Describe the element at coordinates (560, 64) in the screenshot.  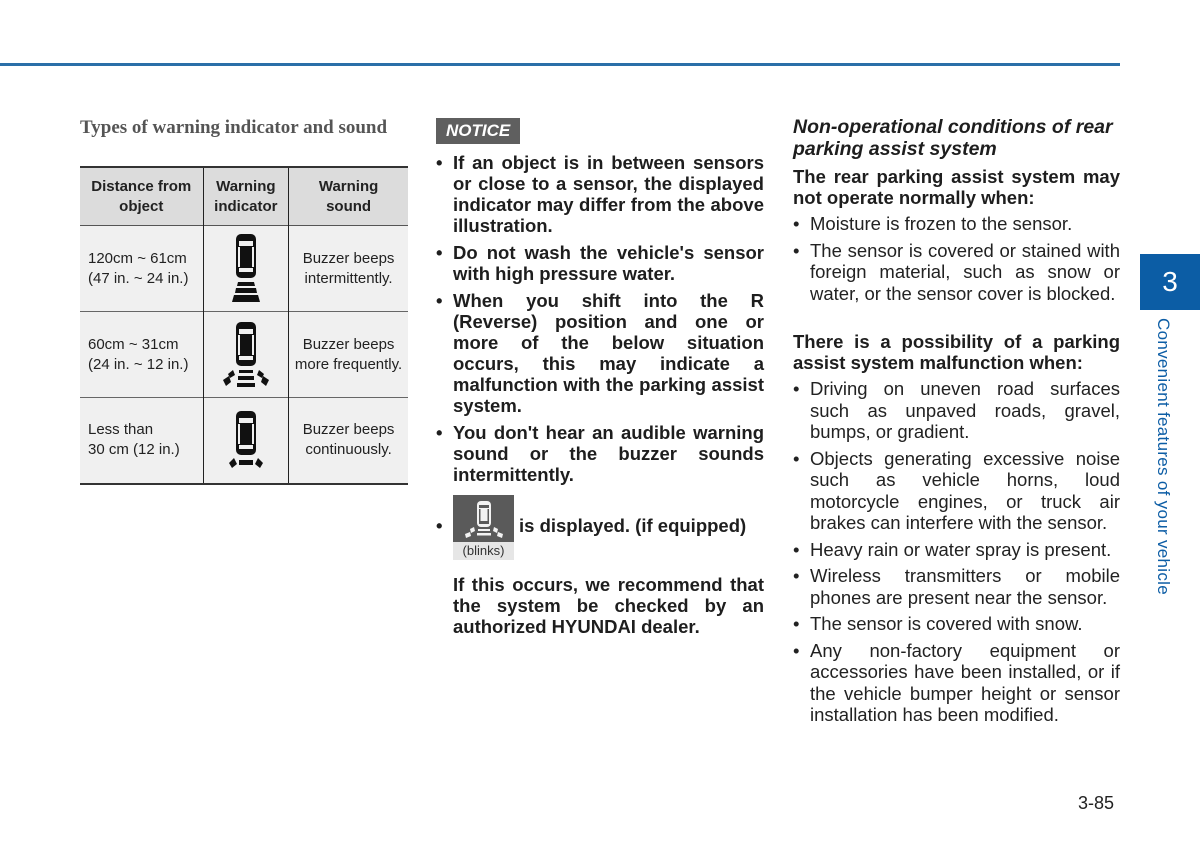
I see `header-rule` at that location.